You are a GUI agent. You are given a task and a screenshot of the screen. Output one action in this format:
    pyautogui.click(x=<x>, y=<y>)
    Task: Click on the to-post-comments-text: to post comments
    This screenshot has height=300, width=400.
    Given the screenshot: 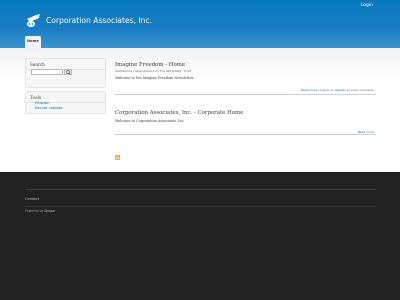 What is the action you would take?
    pyautogui.click(x=359, y=90)
    